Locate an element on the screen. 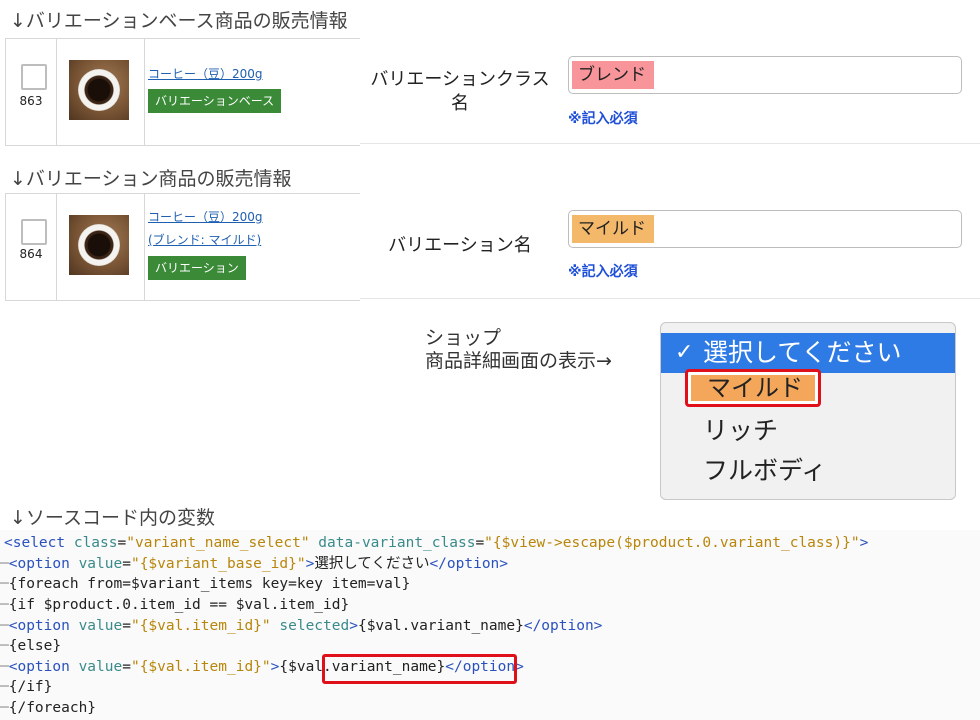  product-id-cell: 864 is located at coordinates (31, 247).